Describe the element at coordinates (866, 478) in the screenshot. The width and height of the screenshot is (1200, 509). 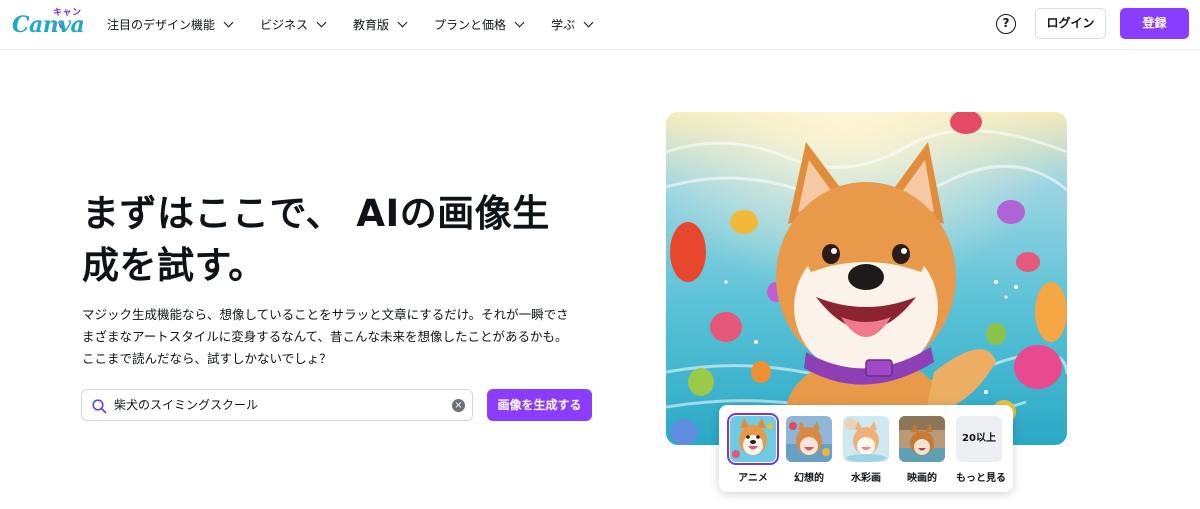
I see `style-label: 水彩画` at that location.